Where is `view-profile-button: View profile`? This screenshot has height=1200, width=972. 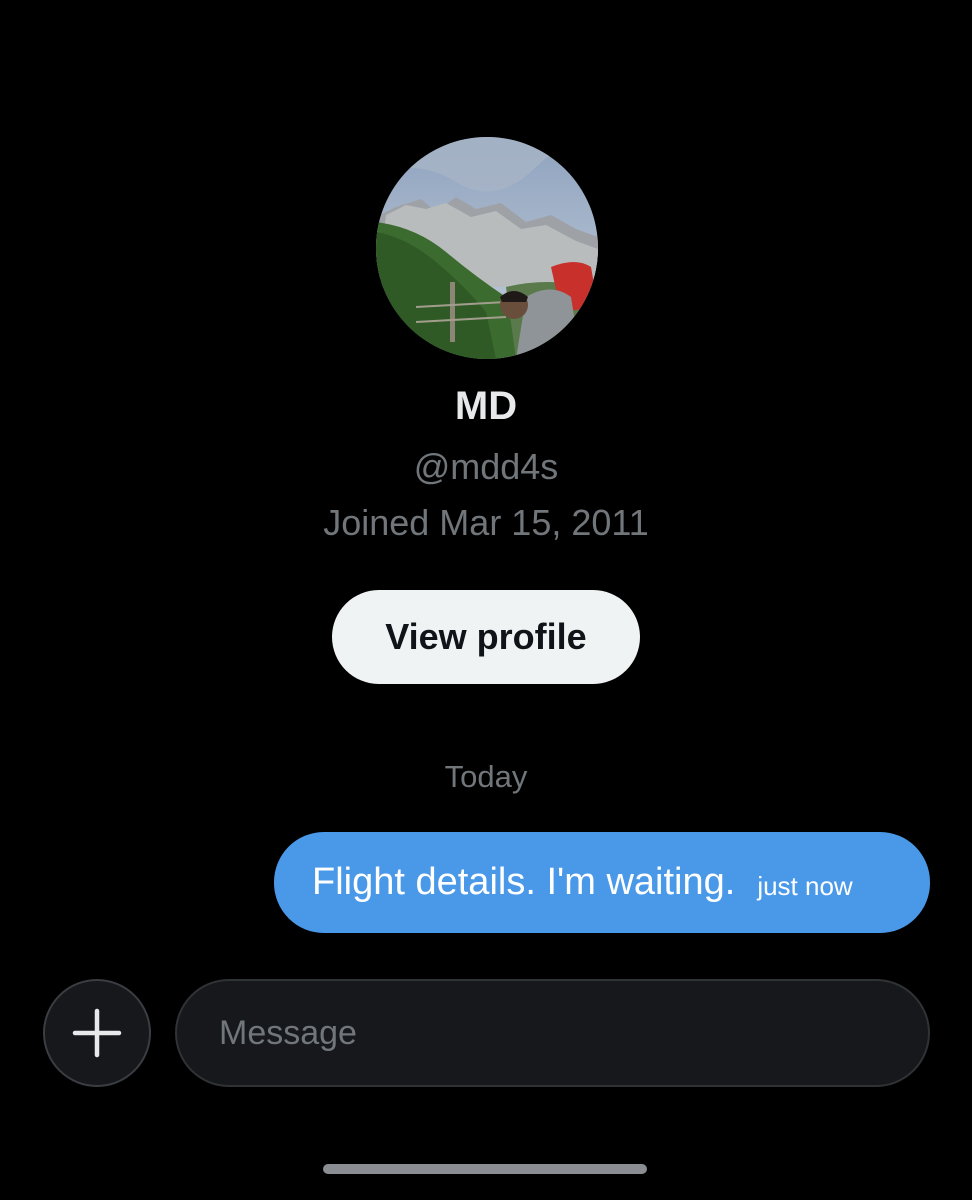
view-profile-button: View profile is located at coordinates (486, 637).